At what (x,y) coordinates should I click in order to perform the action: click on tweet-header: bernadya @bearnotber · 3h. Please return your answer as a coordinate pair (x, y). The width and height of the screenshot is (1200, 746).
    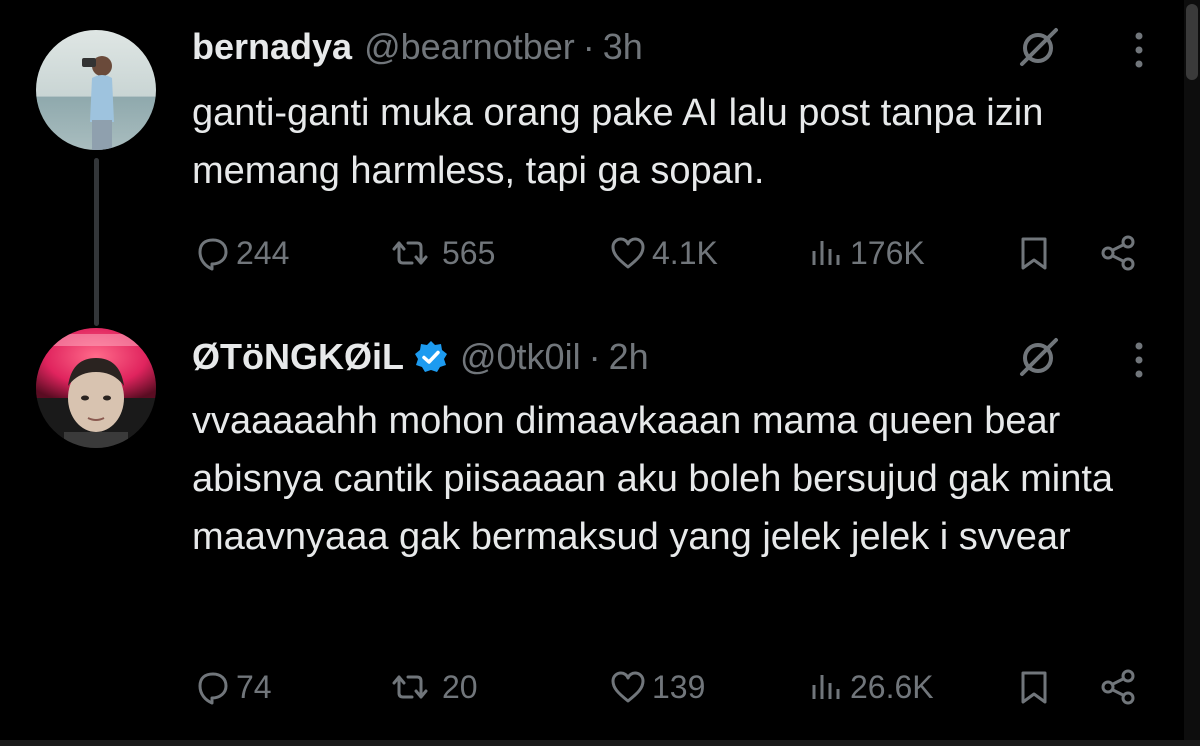
    Looking at the image, I should click on (417, 47).